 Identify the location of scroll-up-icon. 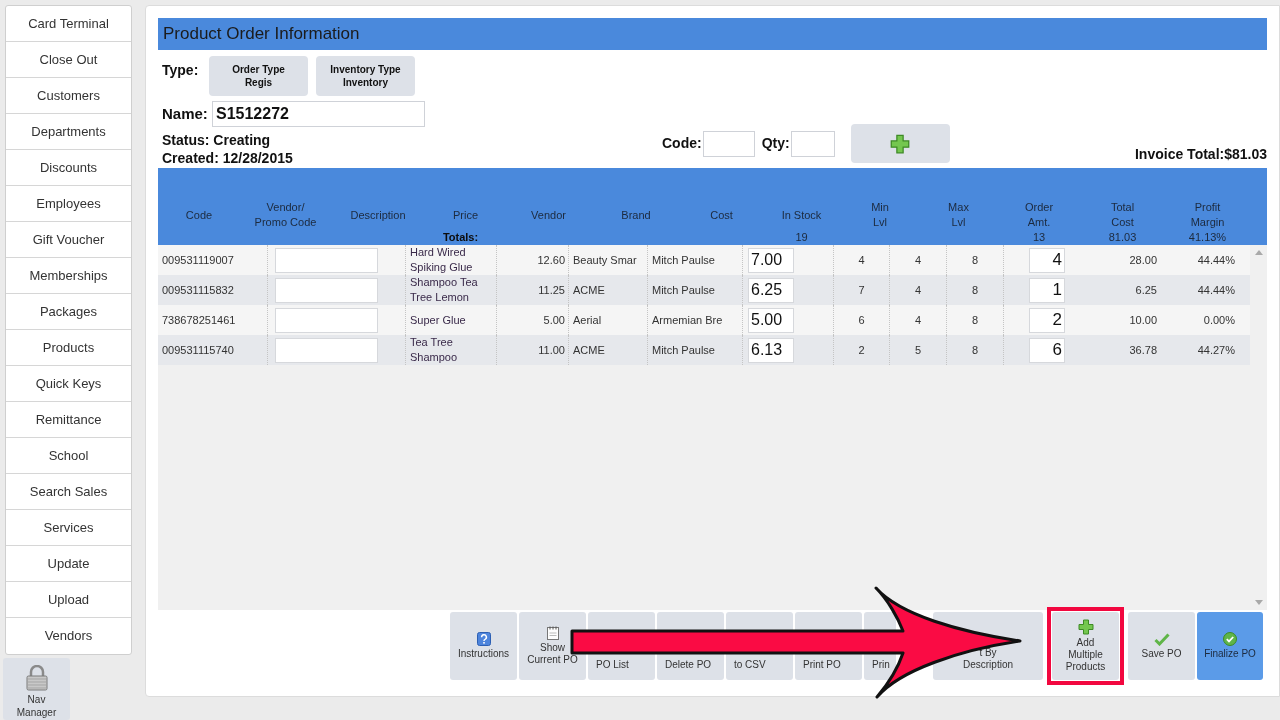
(1258, 252).